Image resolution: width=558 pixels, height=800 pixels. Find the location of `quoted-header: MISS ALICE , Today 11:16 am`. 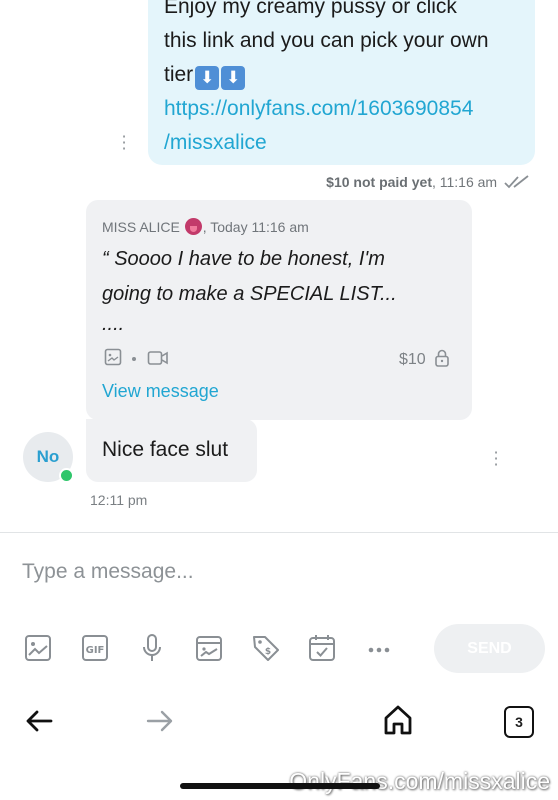

quoted-header: MISS ALICE , Today 11:16 am is located at coordinates (205, 226).